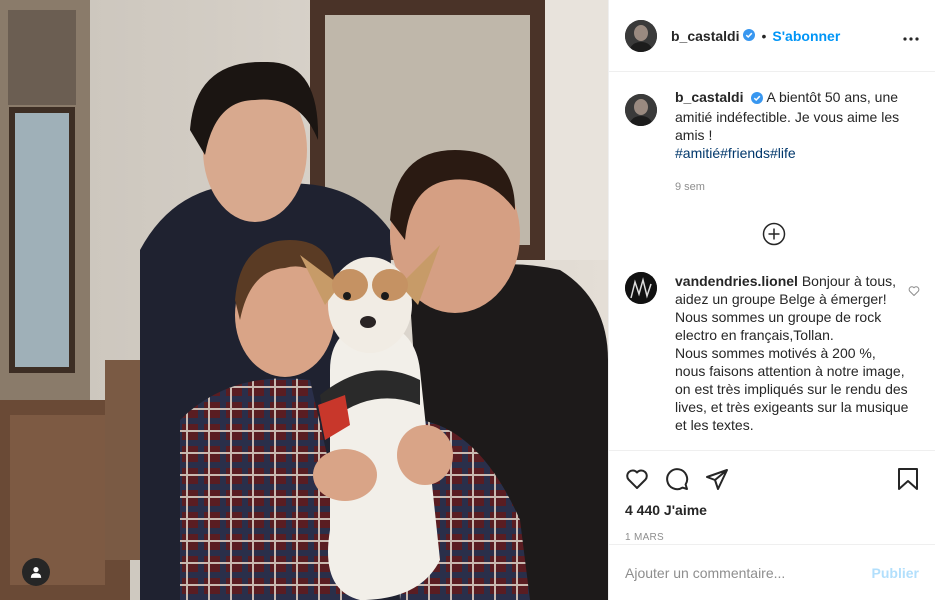 The height and width of the screenshot is (600, 935). What do you see at coordinates (736, 281) in the screenshot?
I see `commenter-username: vandendries.lionel` at bounding box center [736, 281].